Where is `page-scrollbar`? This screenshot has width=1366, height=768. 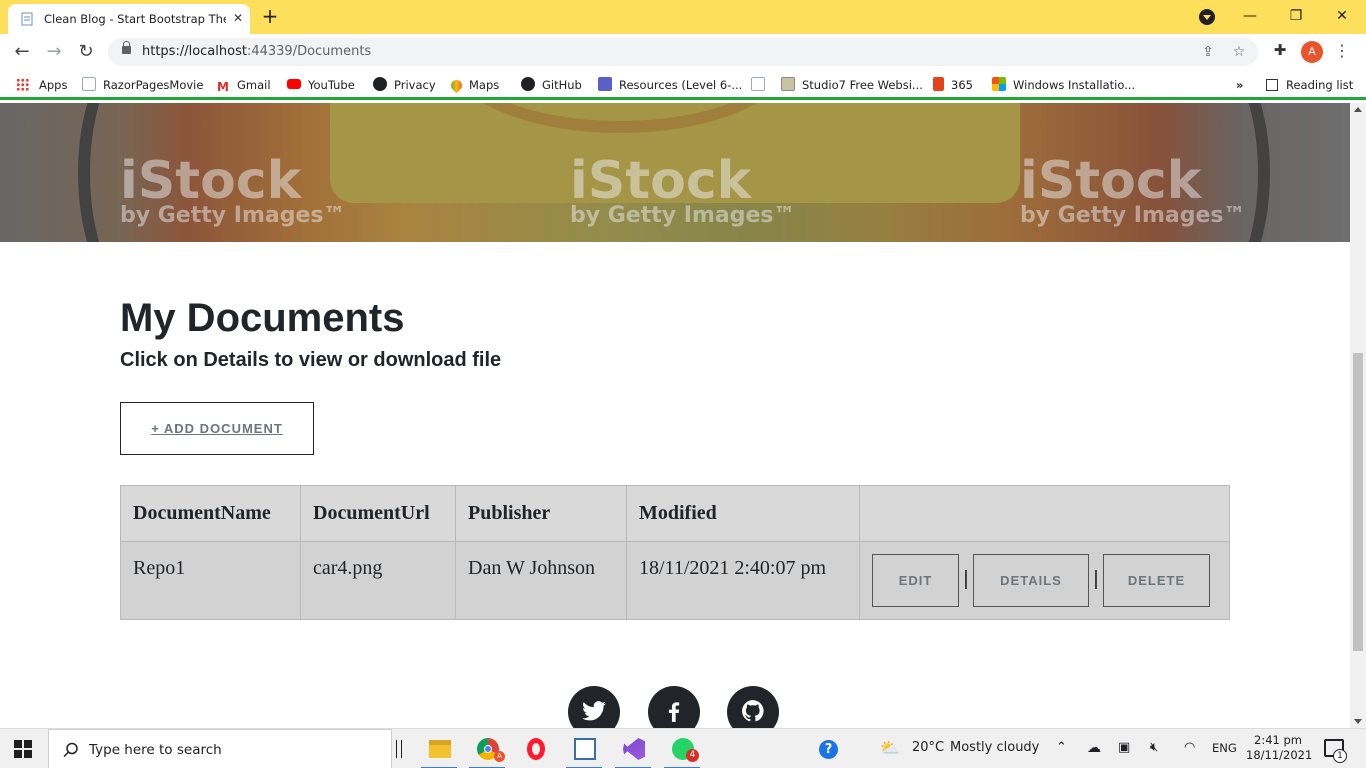 page-scrollbar is located at coordinates (1358, 415).